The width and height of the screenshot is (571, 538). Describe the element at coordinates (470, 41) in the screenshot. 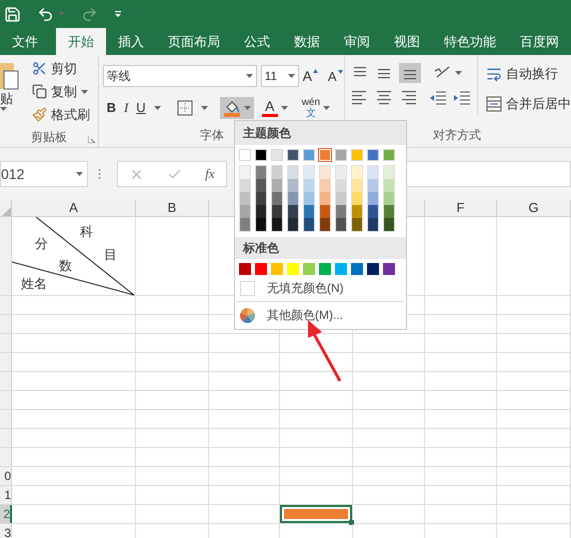

I see `ribbon-tab: 特色功能` at that location.